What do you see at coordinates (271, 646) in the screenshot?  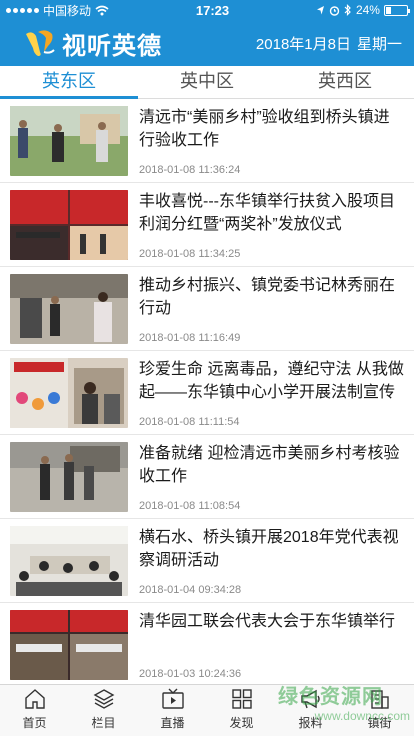 I see `news-text: 清华园工联会代表大会于东华镇举行 2018-01-03 10:24:36` at bounding box center [271, 646].